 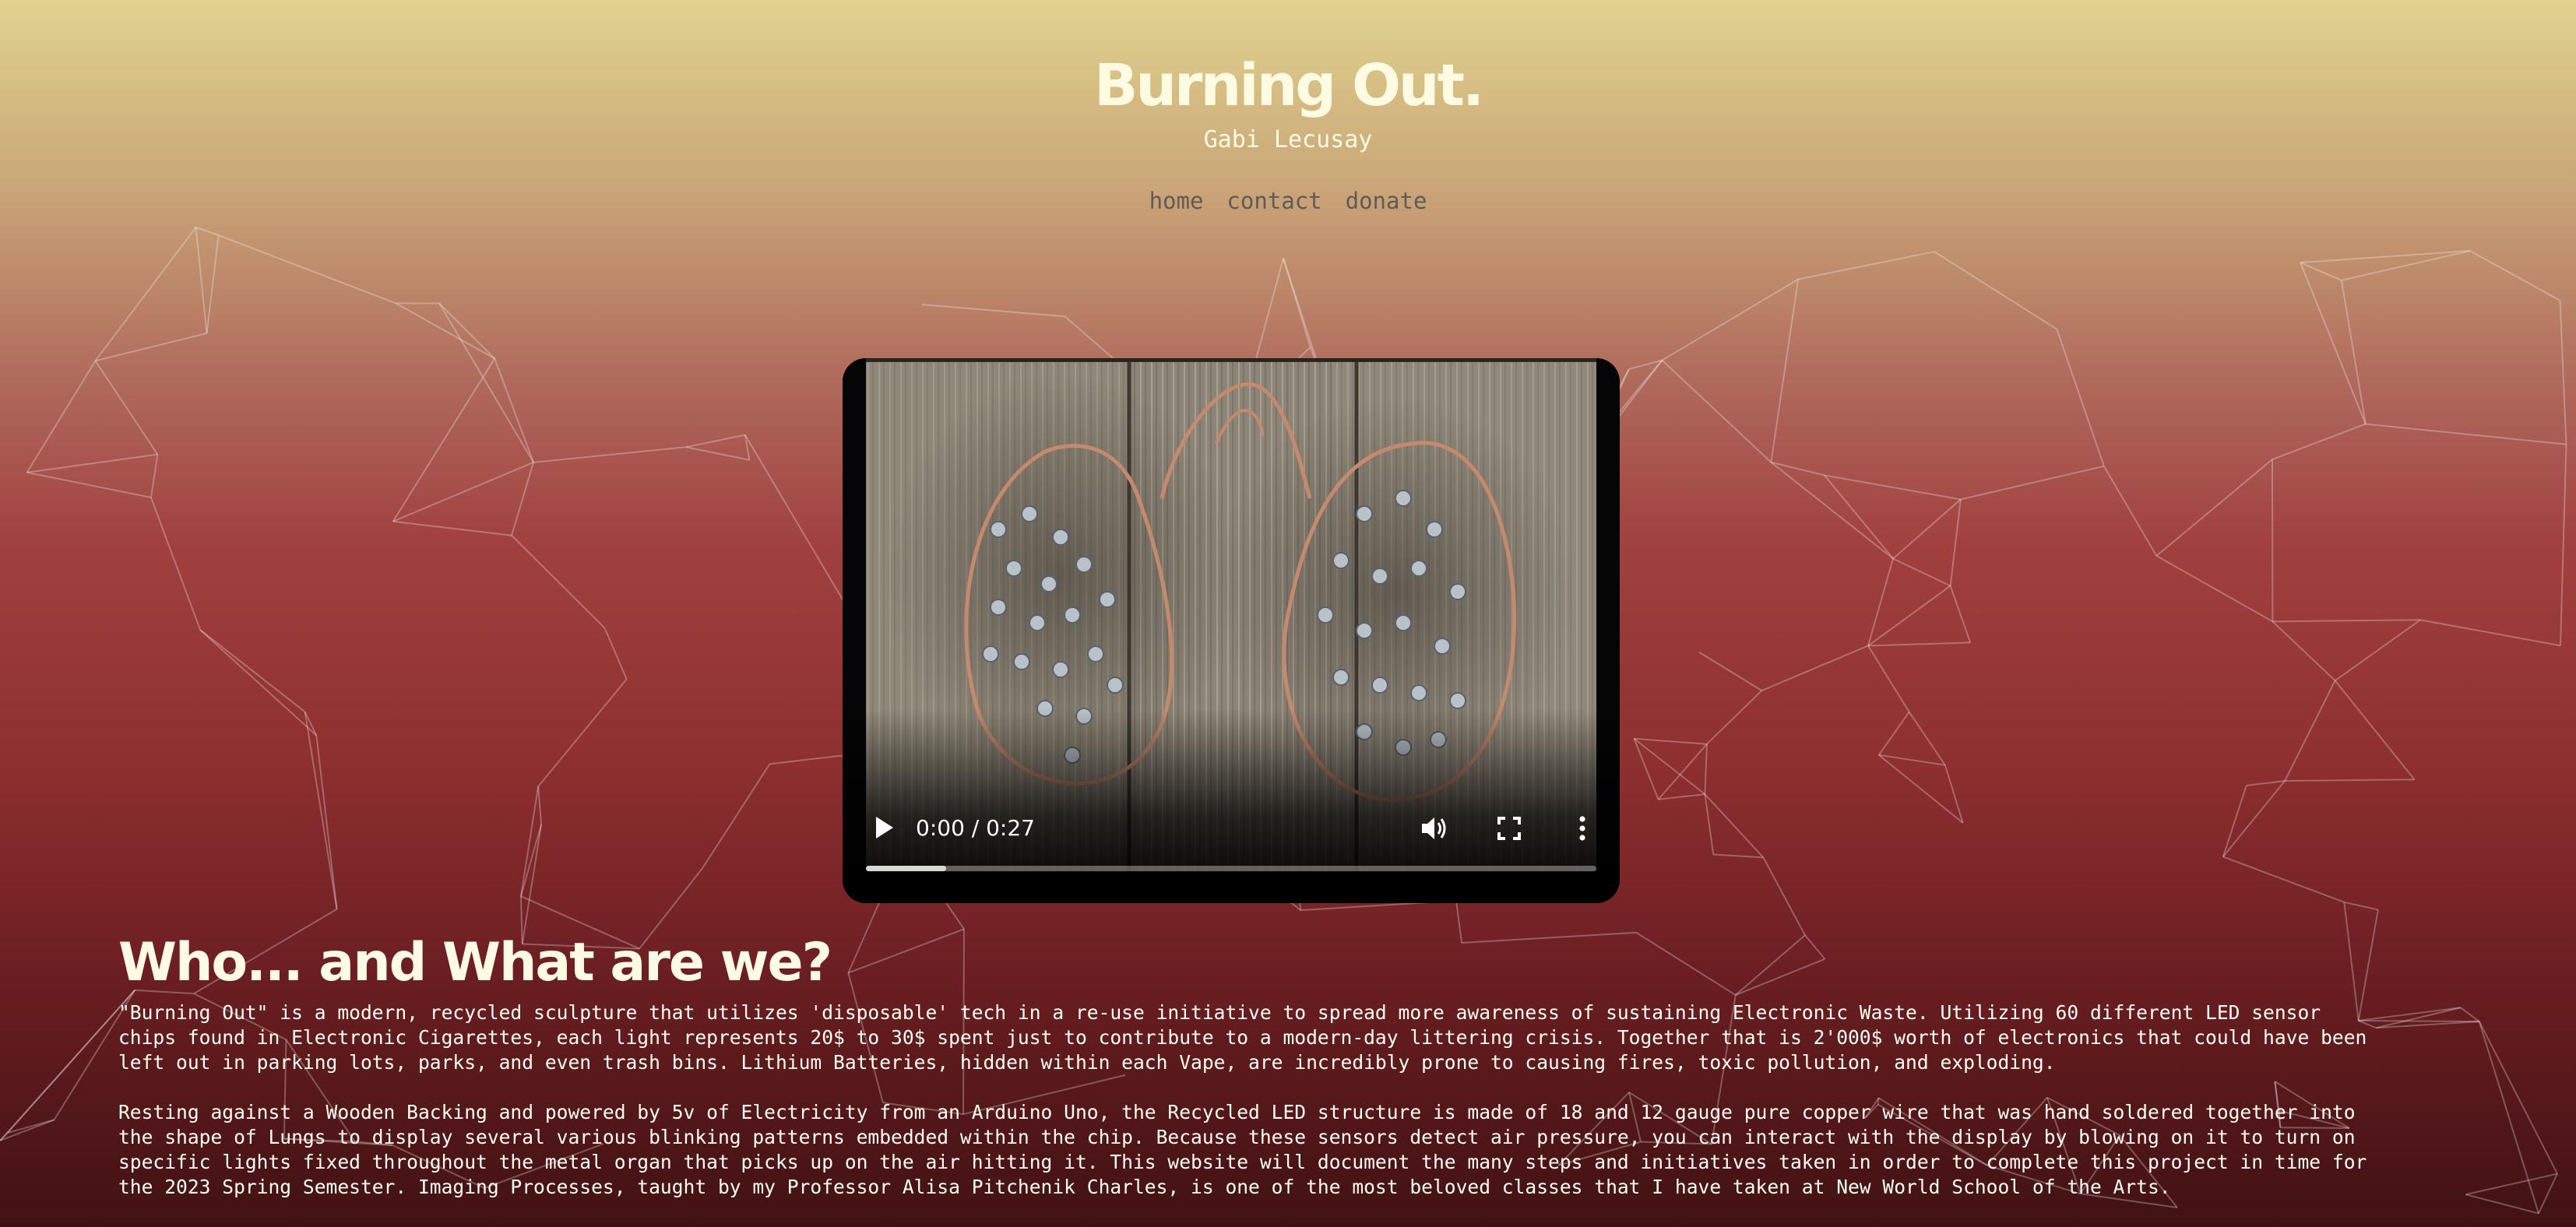 I want to click on fullscreen-icon, so click(x=1509, y=828).